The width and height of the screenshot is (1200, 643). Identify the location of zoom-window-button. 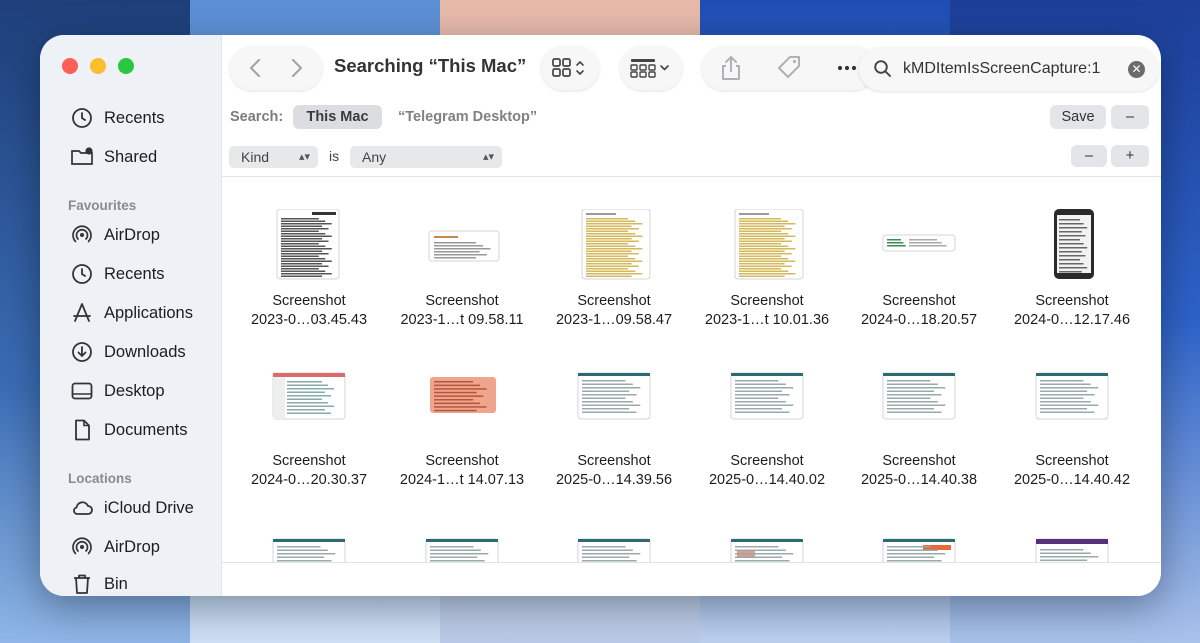
(126, 66).